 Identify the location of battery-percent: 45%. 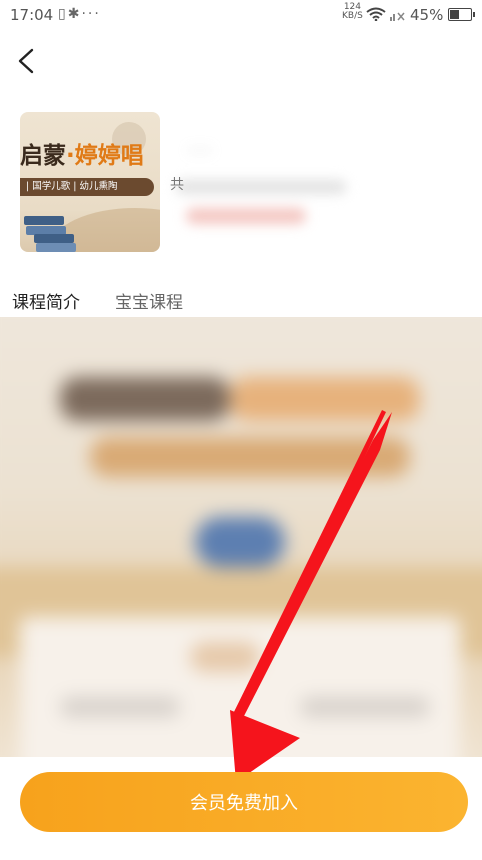
(427, 15).